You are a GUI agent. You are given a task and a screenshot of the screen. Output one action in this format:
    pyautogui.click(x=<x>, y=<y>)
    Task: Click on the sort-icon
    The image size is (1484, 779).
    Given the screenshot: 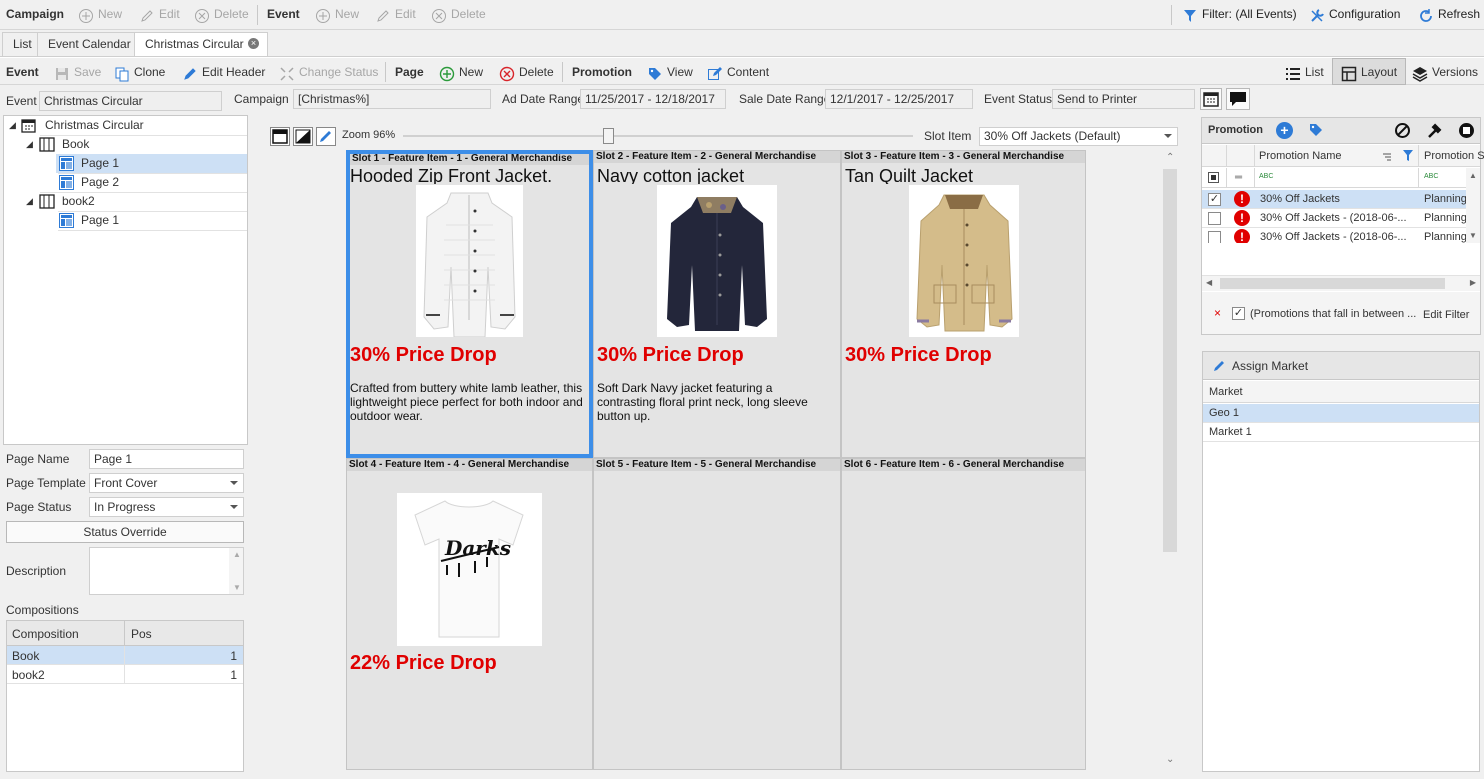 What is the action you would take?
    pyautogui.click(x=1387, y=158)
    